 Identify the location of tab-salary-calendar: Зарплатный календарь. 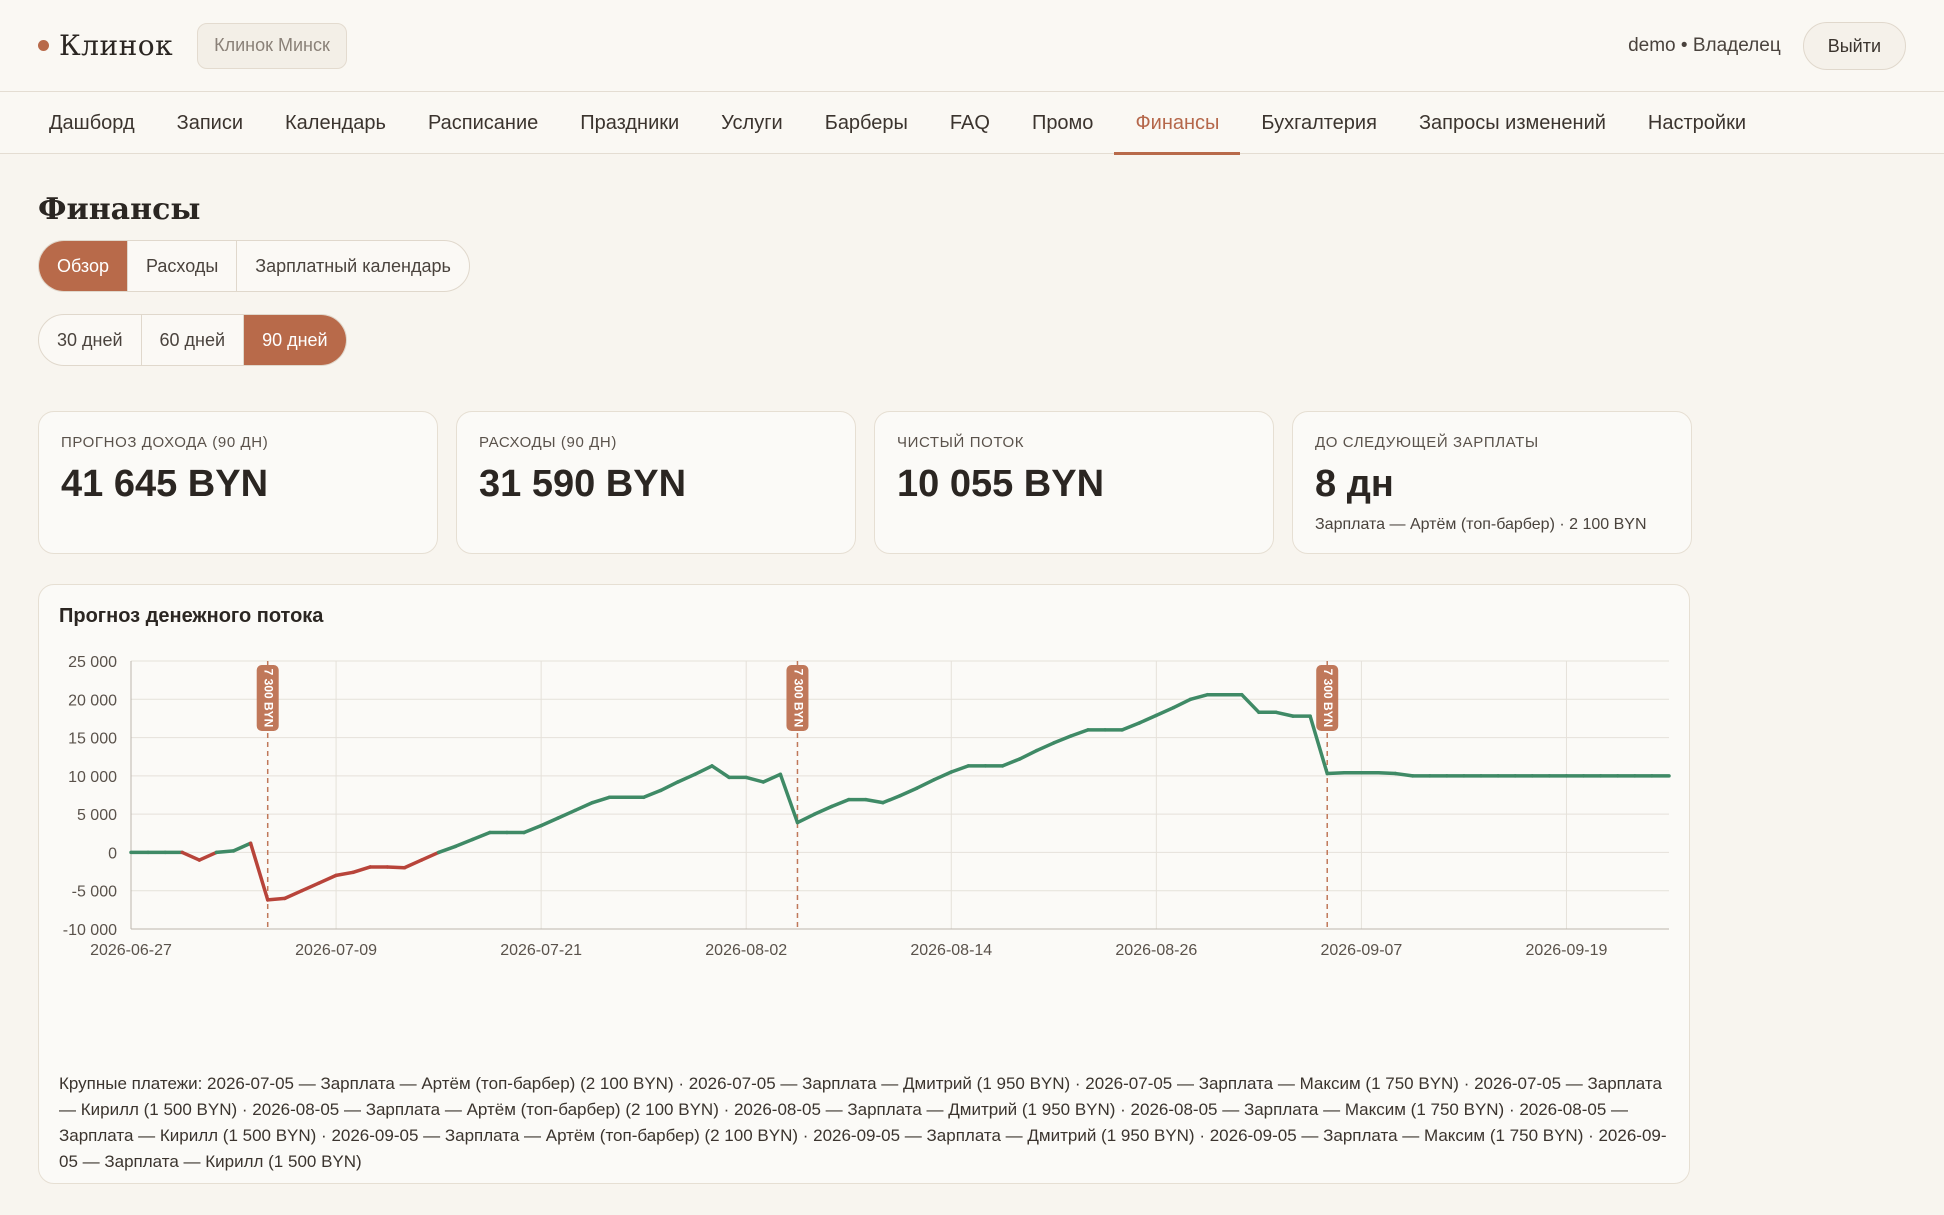
(353, 266).